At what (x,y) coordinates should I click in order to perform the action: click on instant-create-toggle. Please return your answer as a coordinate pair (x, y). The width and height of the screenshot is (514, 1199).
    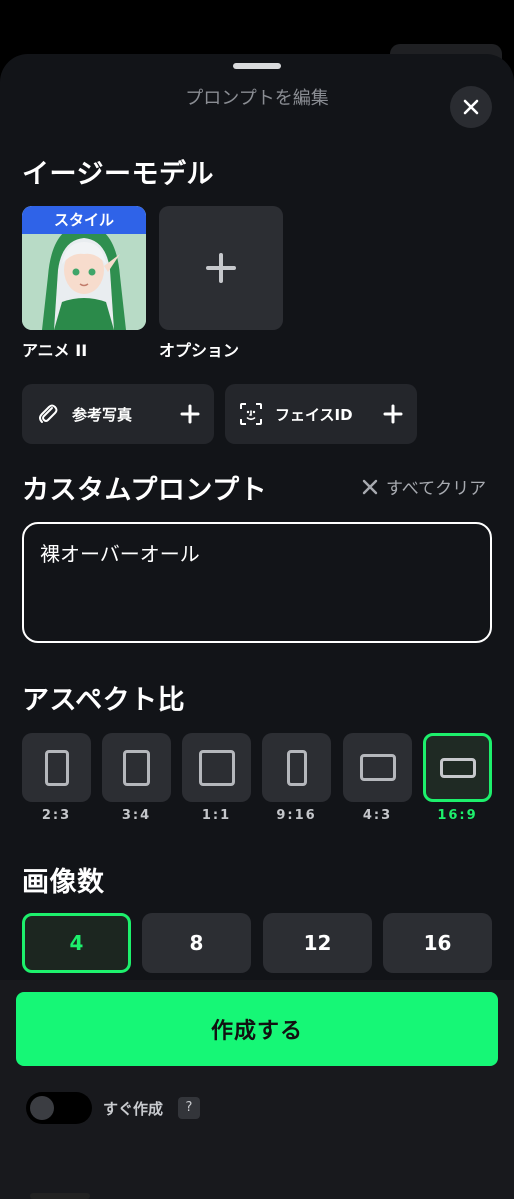
    Looking at the image, I should click on (59, 1108).